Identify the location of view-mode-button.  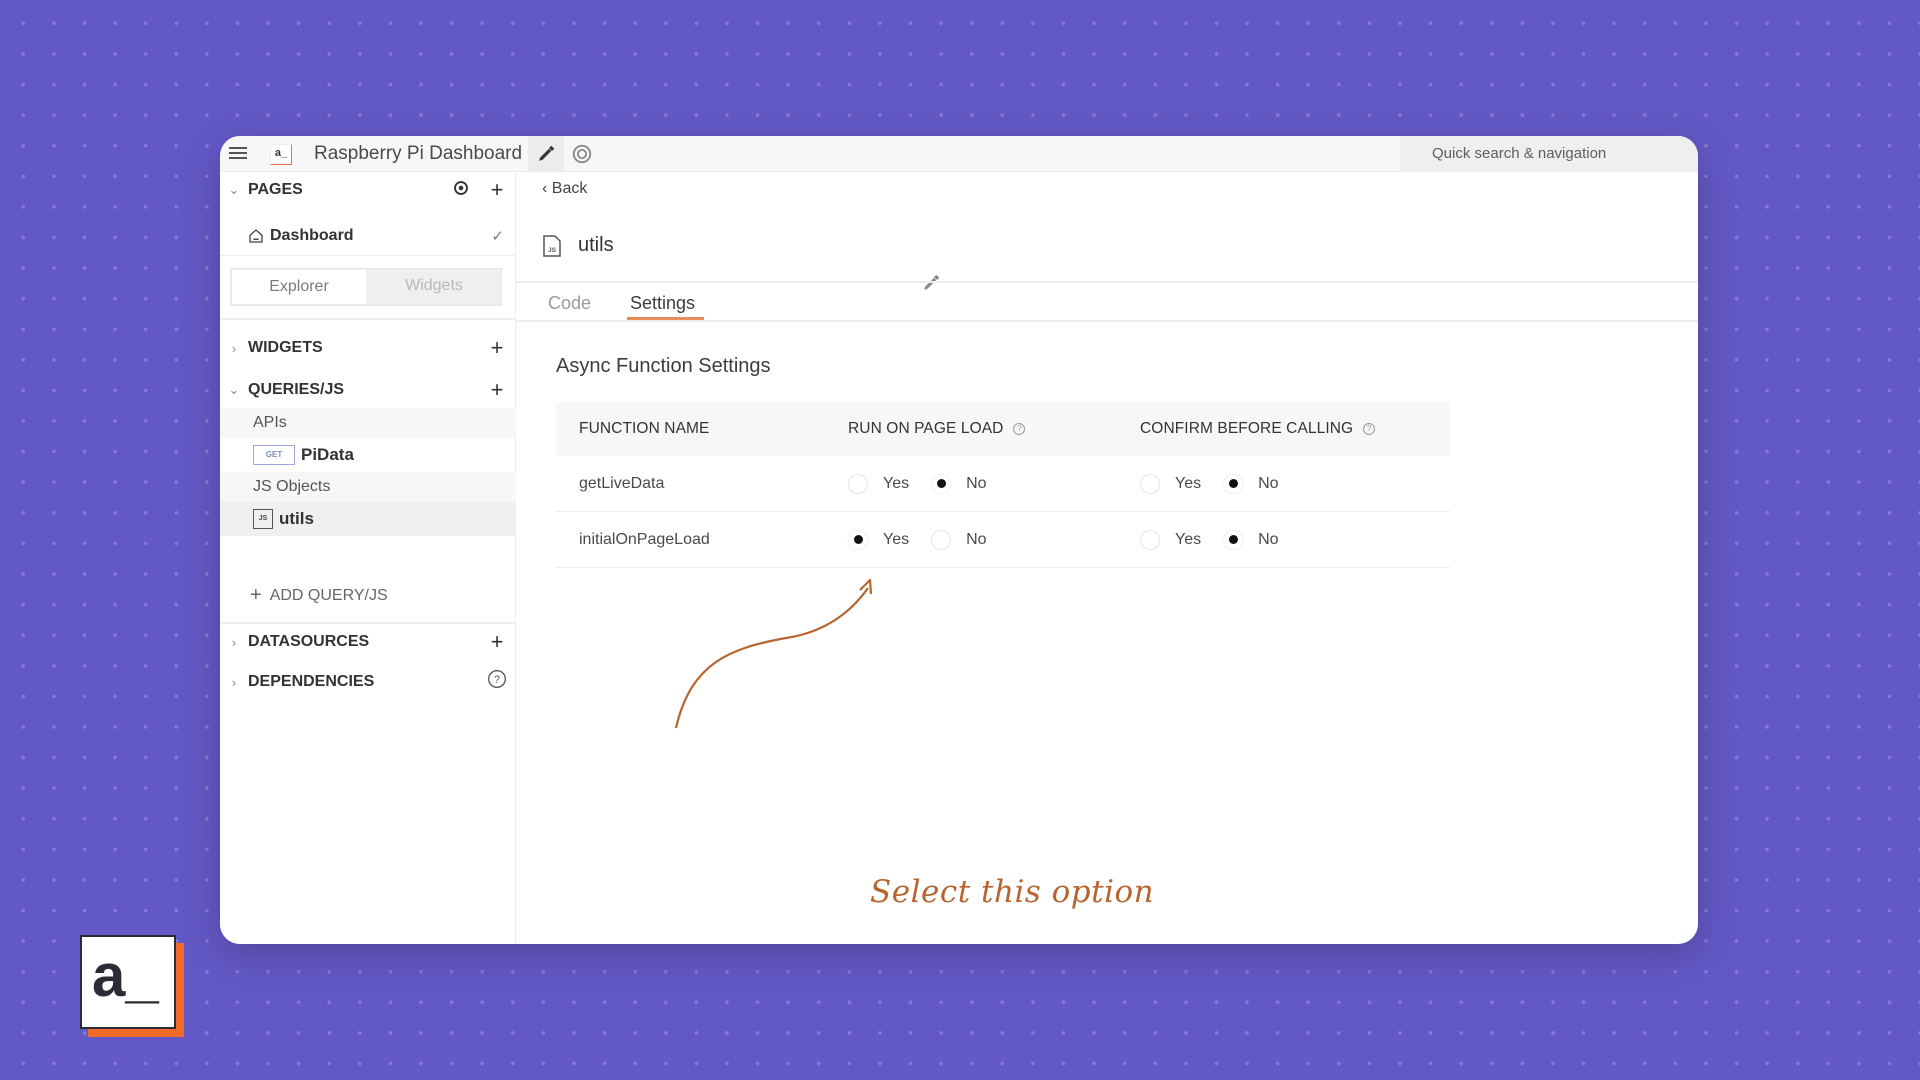
(582, 154).